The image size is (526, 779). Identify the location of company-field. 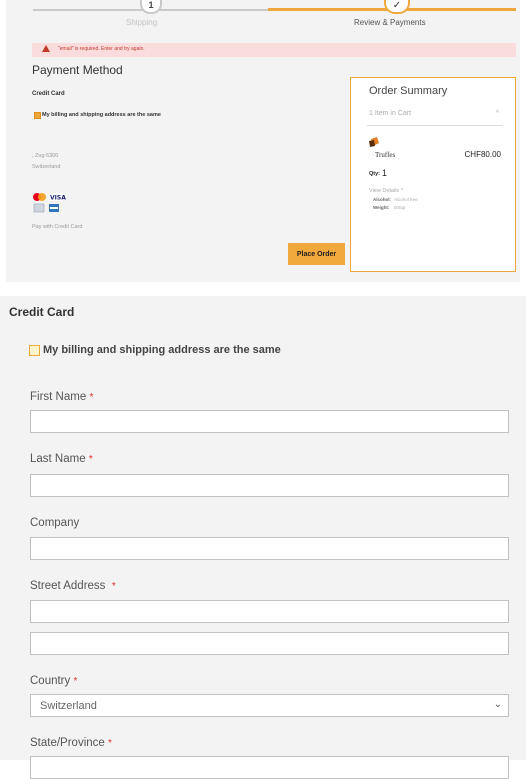
(269, 548).